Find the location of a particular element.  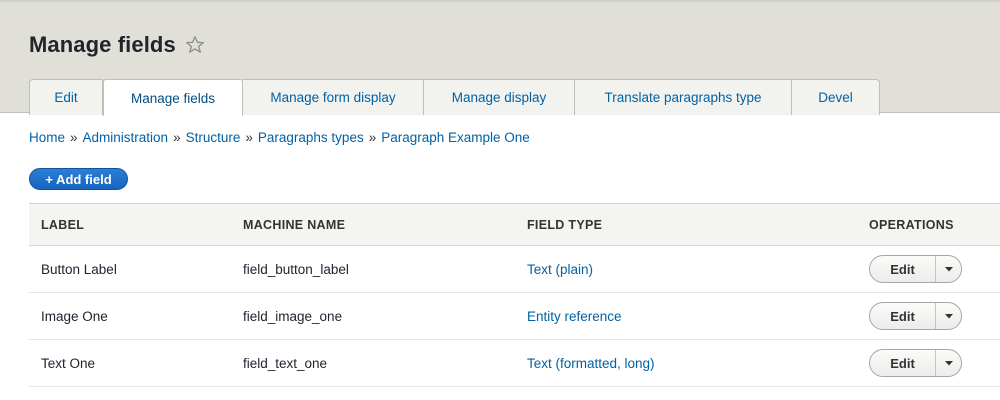

star-icon is located at coordinates (195, 45).